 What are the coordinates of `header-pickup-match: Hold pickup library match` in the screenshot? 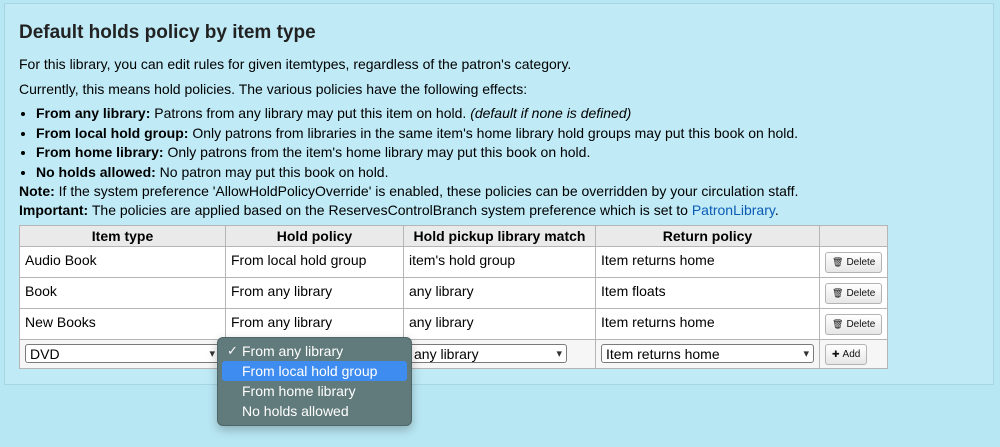 It's located at (499, 236).